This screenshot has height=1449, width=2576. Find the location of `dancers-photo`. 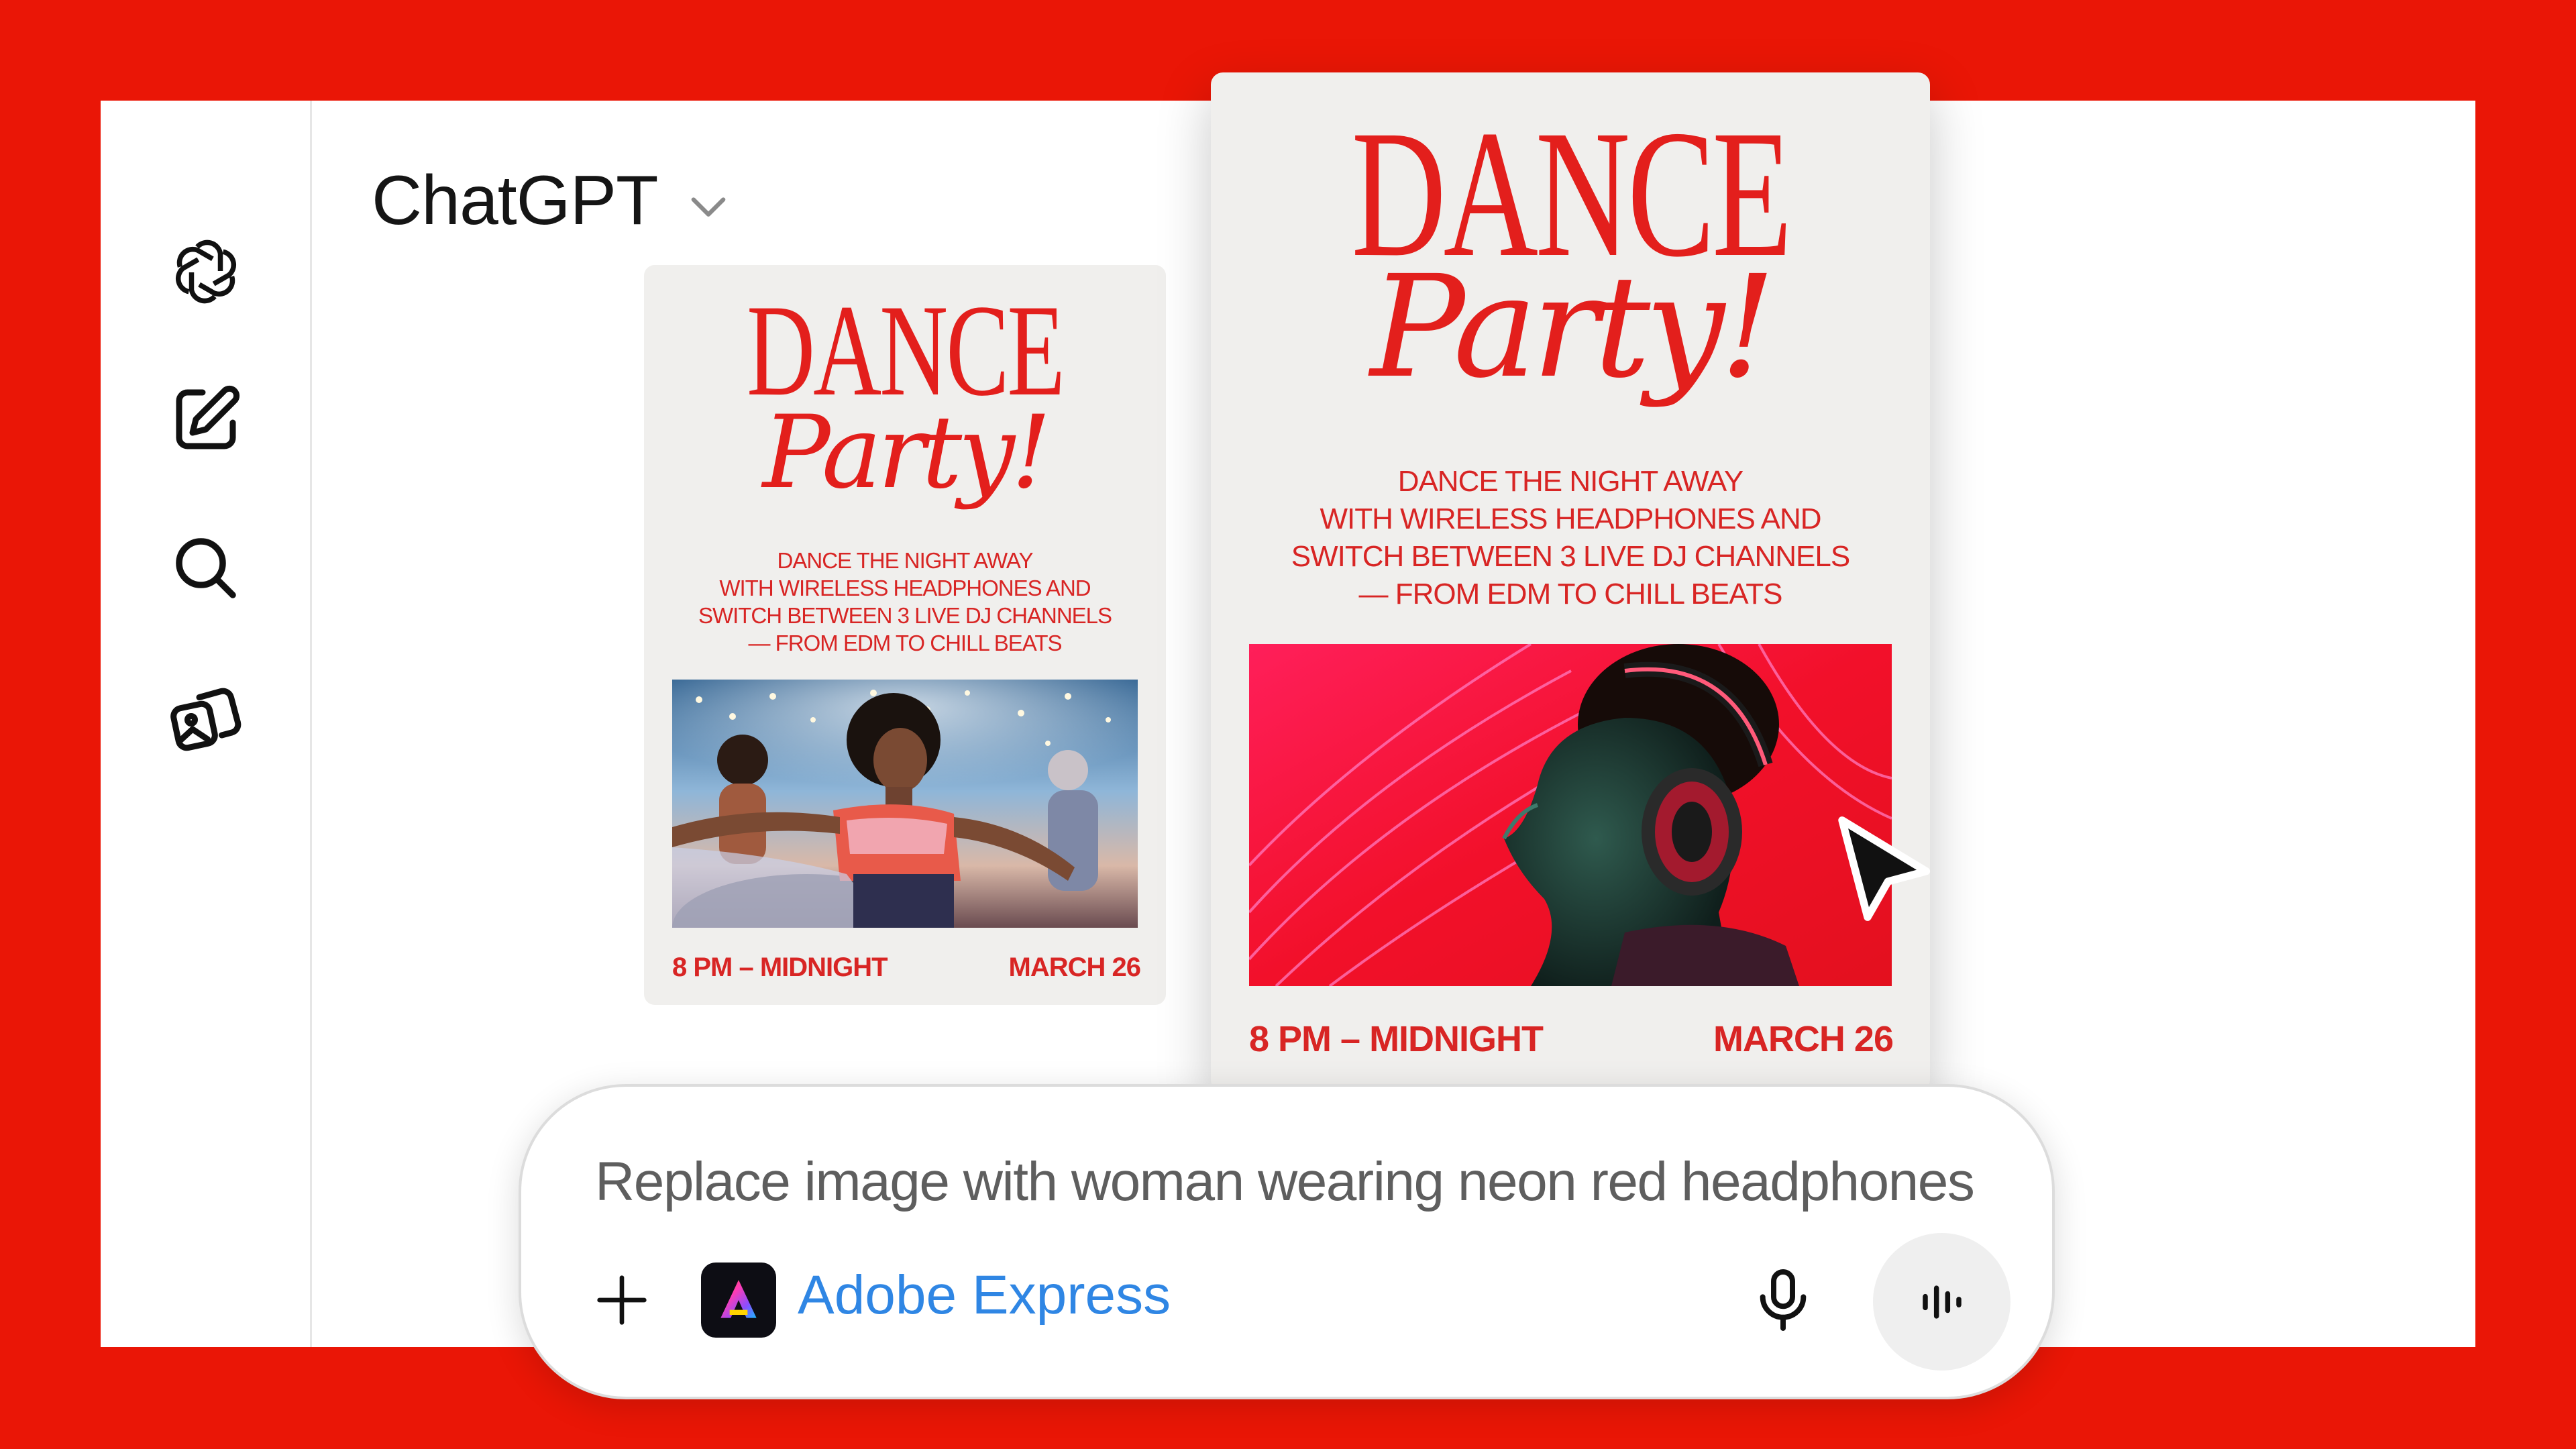

dancers-photo is located at coordinates (905, 804).